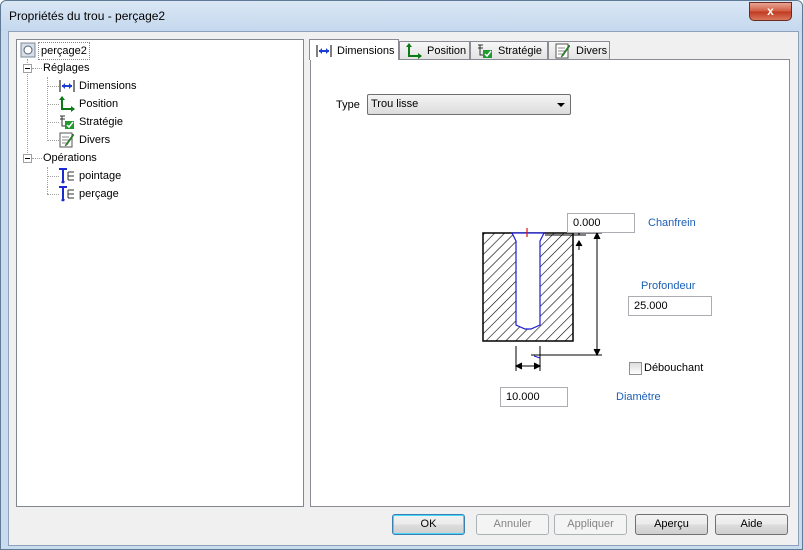 This screenshot has height=550, width=803. What do you see at coordinates (428, 524) in the screenshot?
I see `ok-button: OK` at bounding box center [428, 524].